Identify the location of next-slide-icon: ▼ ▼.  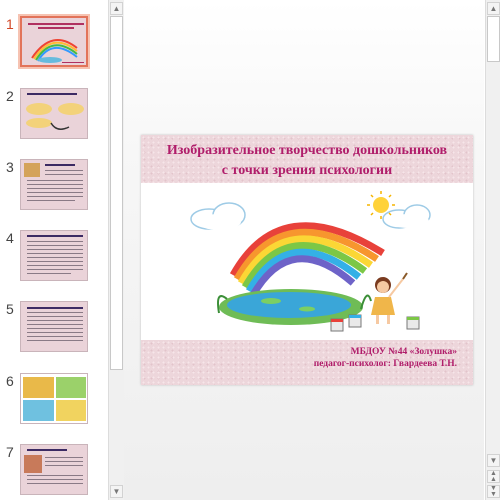
(493, 491).